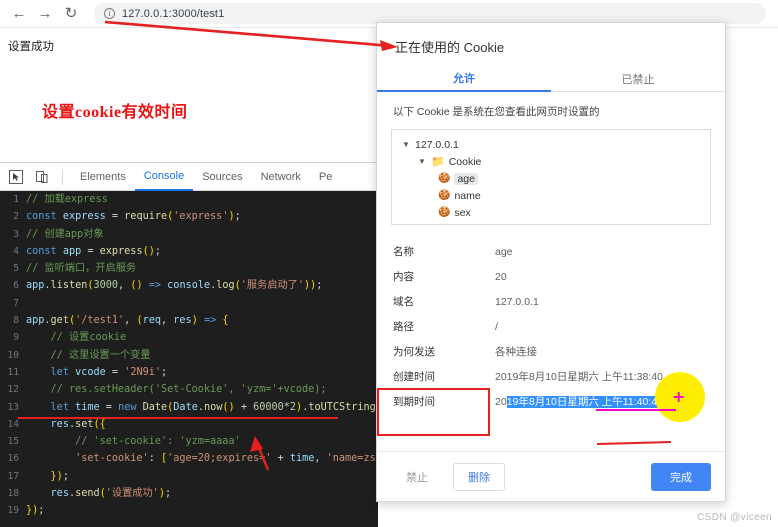 The image size is (778, 527). What do you see at coordinates (636, 410) in the screenshot?
I see `annotation-underline-created-time` at bounding box center [636, 410].